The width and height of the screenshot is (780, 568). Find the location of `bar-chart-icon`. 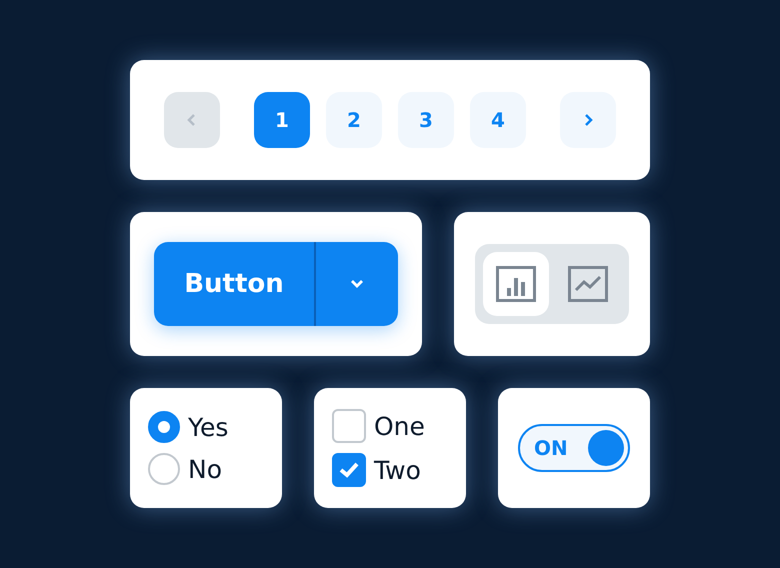

bar-chart-icon is located at coordinates (516, 284).